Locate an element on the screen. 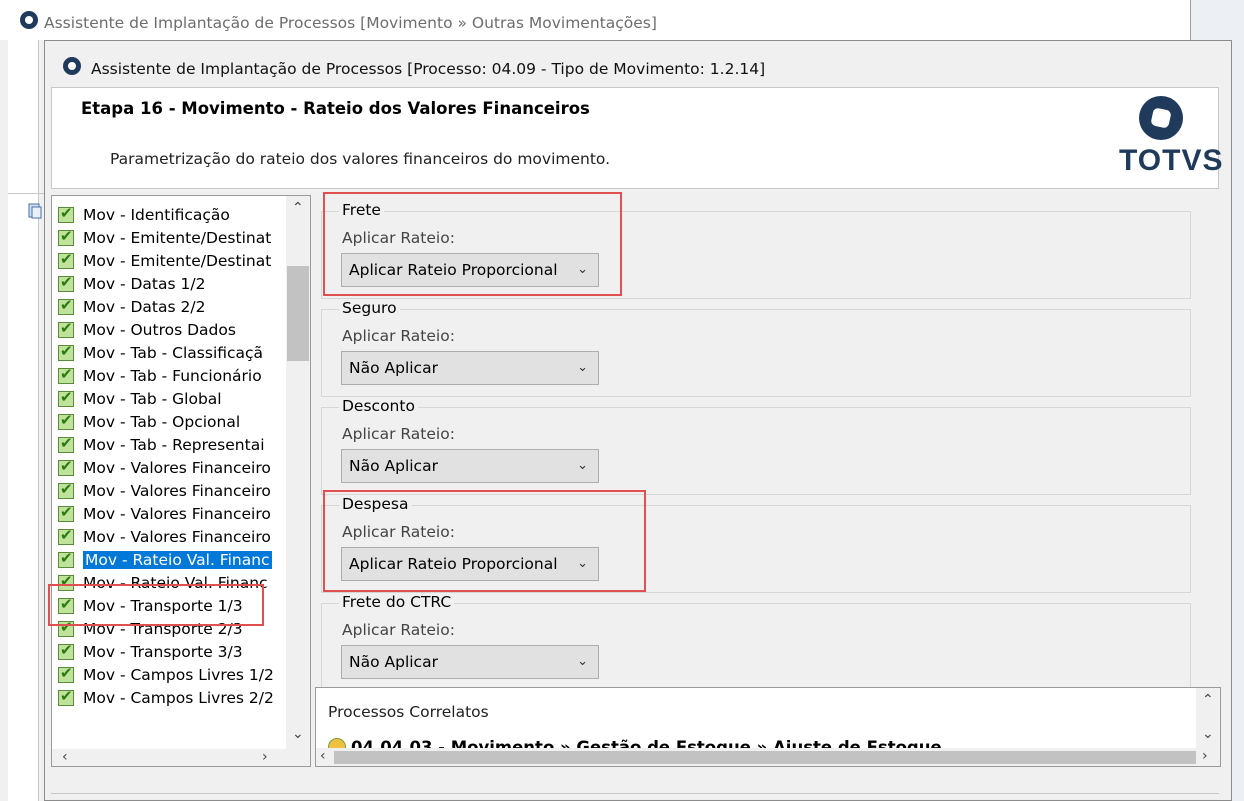  step-item: Mov - Datas 1/2 is located at coordinates (171, 283).